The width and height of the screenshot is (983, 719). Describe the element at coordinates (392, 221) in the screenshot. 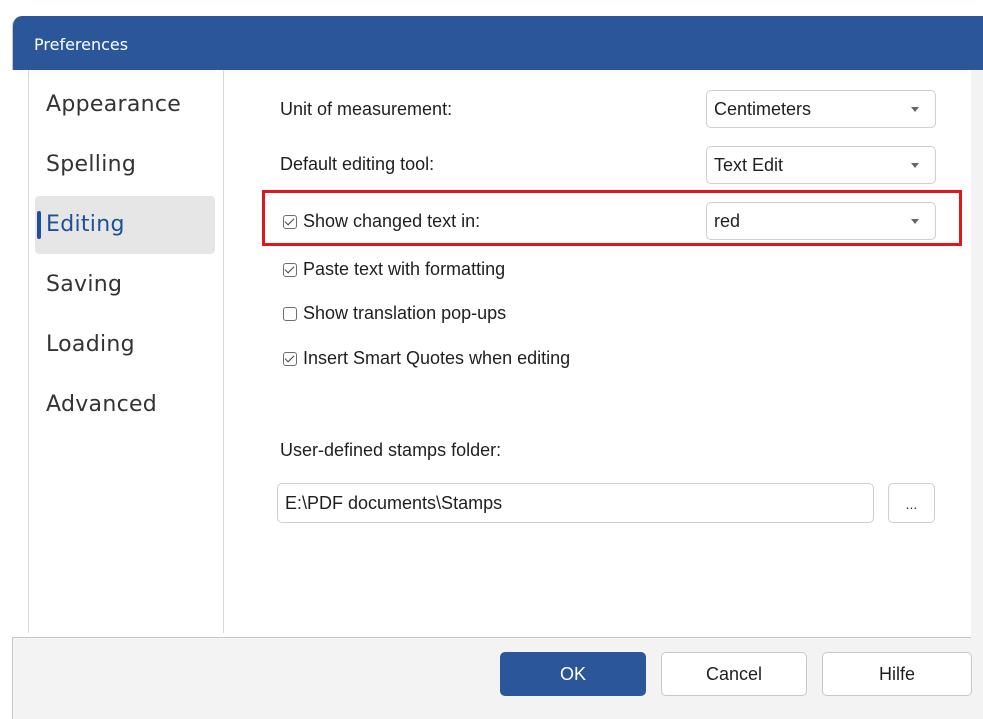

I see `show-changed-text-label: Show changed text in:` at that location.